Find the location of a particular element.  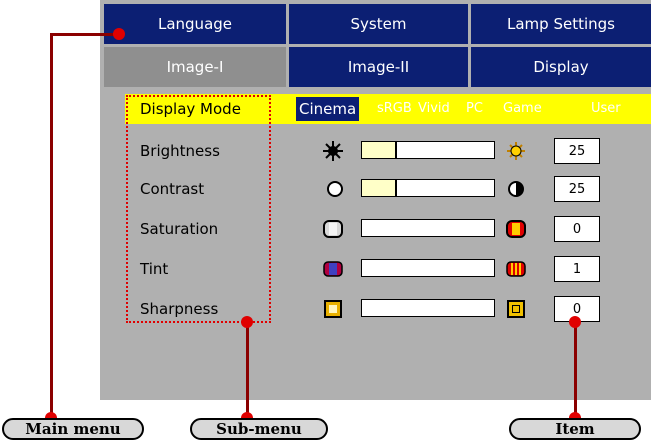

tab-image-i-label: Image-I is located at coordinates (195, 67).